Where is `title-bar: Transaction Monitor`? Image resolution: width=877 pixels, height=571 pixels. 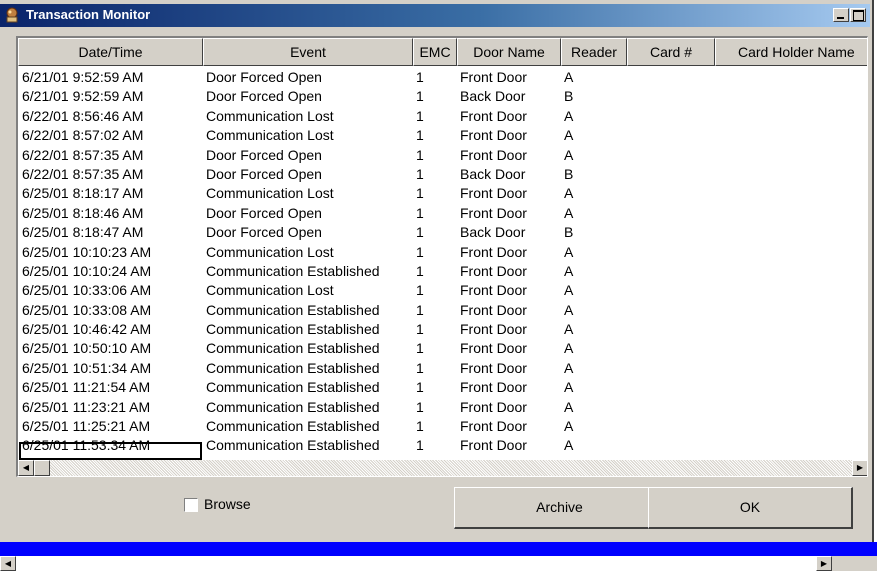 title-bar: Transaction Monitor is located at coordinates (435, 15).